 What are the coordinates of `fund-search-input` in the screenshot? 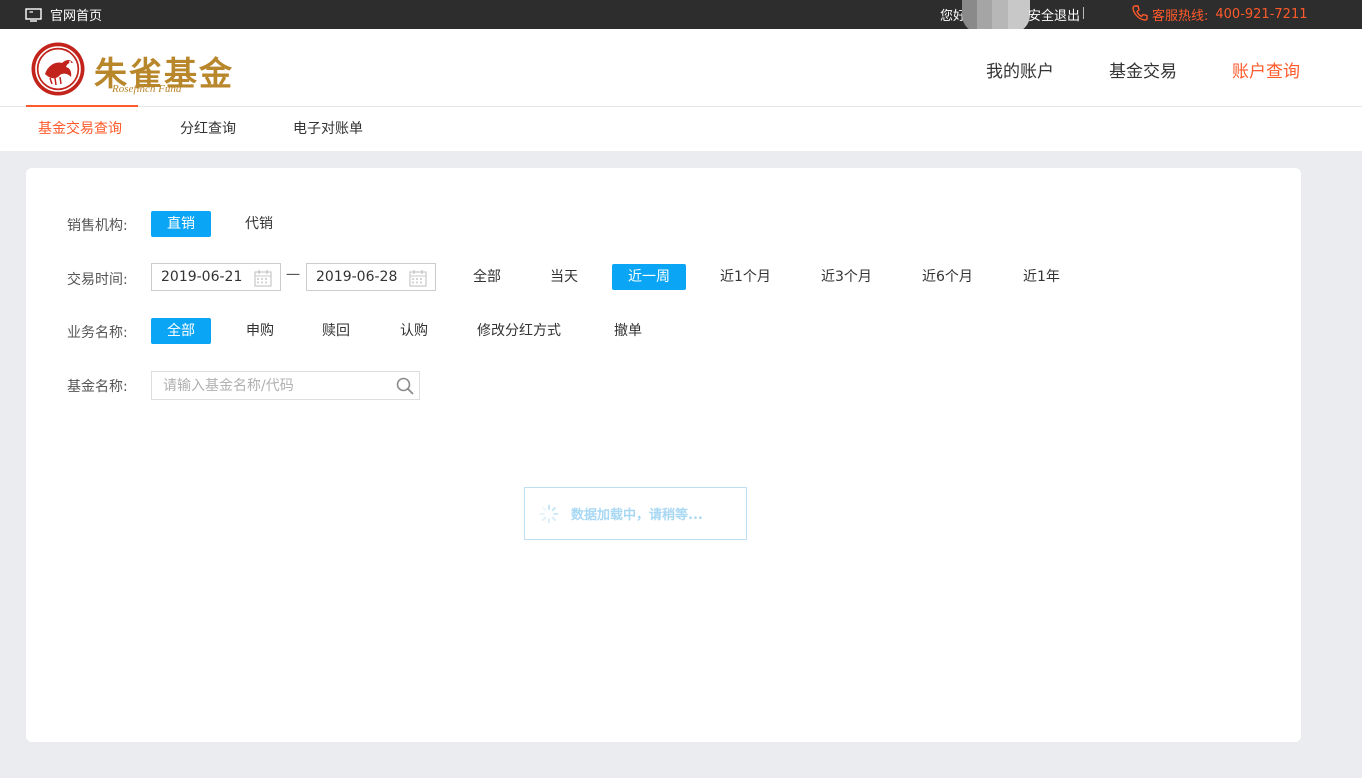 It's located at (272, 385).